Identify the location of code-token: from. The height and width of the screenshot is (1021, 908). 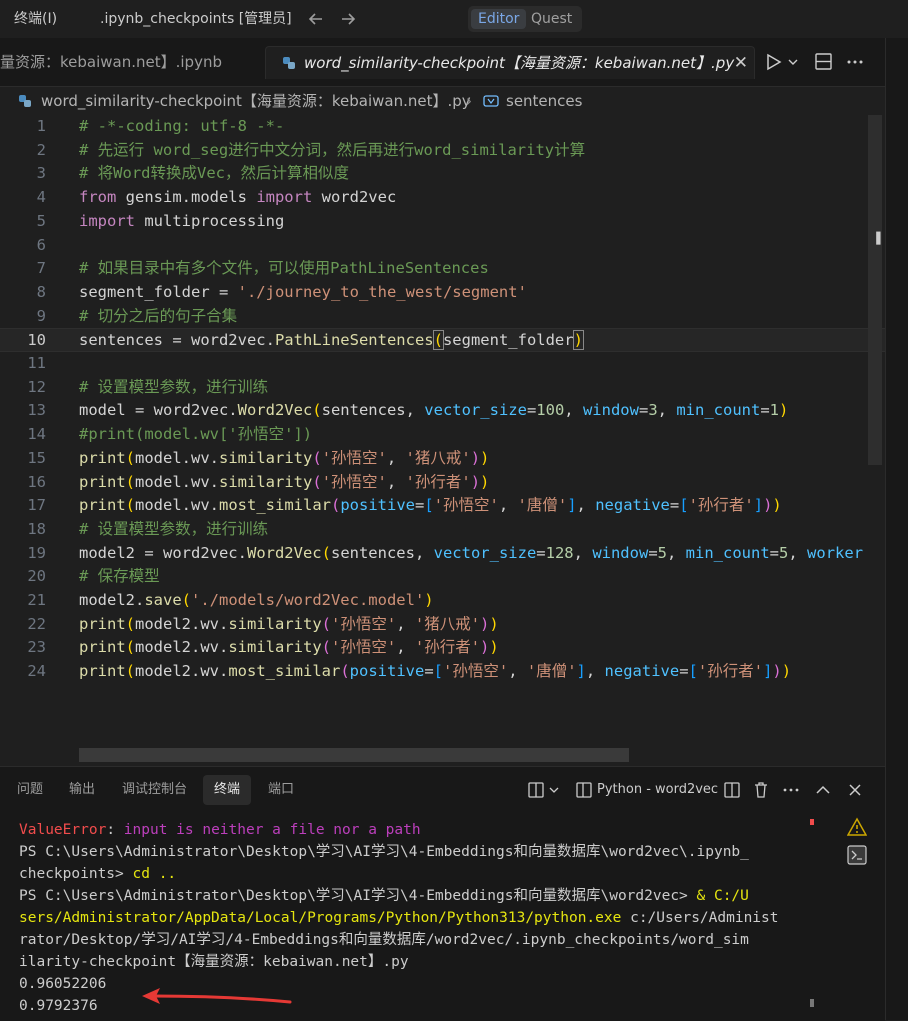
(98, 197).